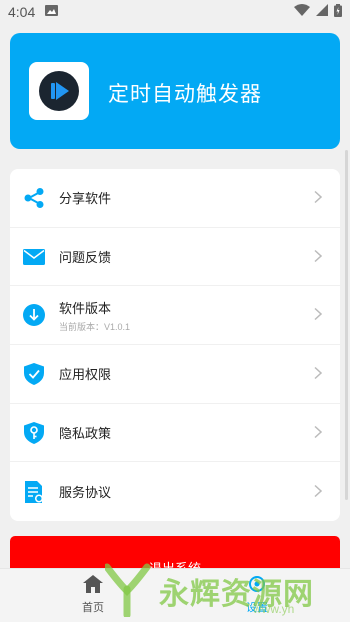  I want to click on home-icon, so click(93, 586).